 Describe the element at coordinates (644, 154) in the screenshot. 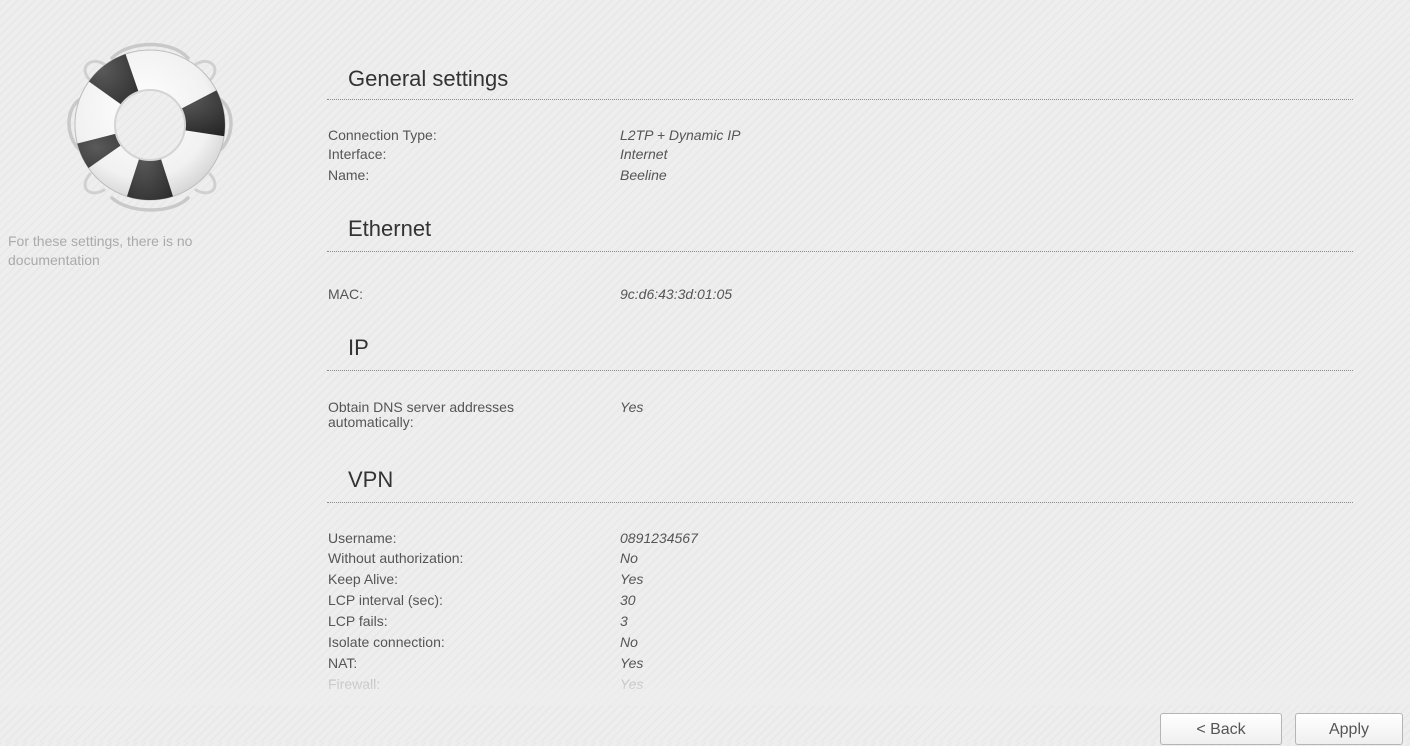

I see `row-value: Internet` at that location.